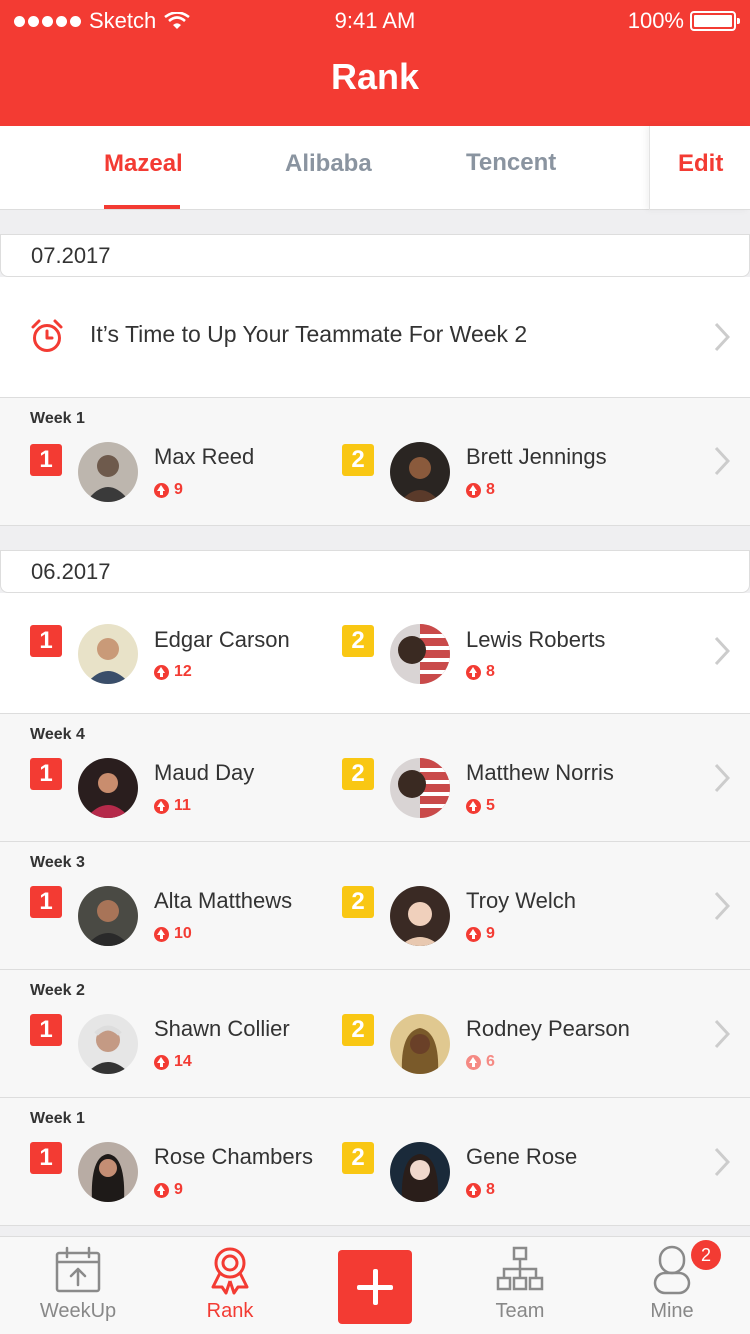 The width and height of the screenshot is (750, 1334). Describe the element at coordinates (178, 489) in the screenshot. I see `score-value: 9` at that location.